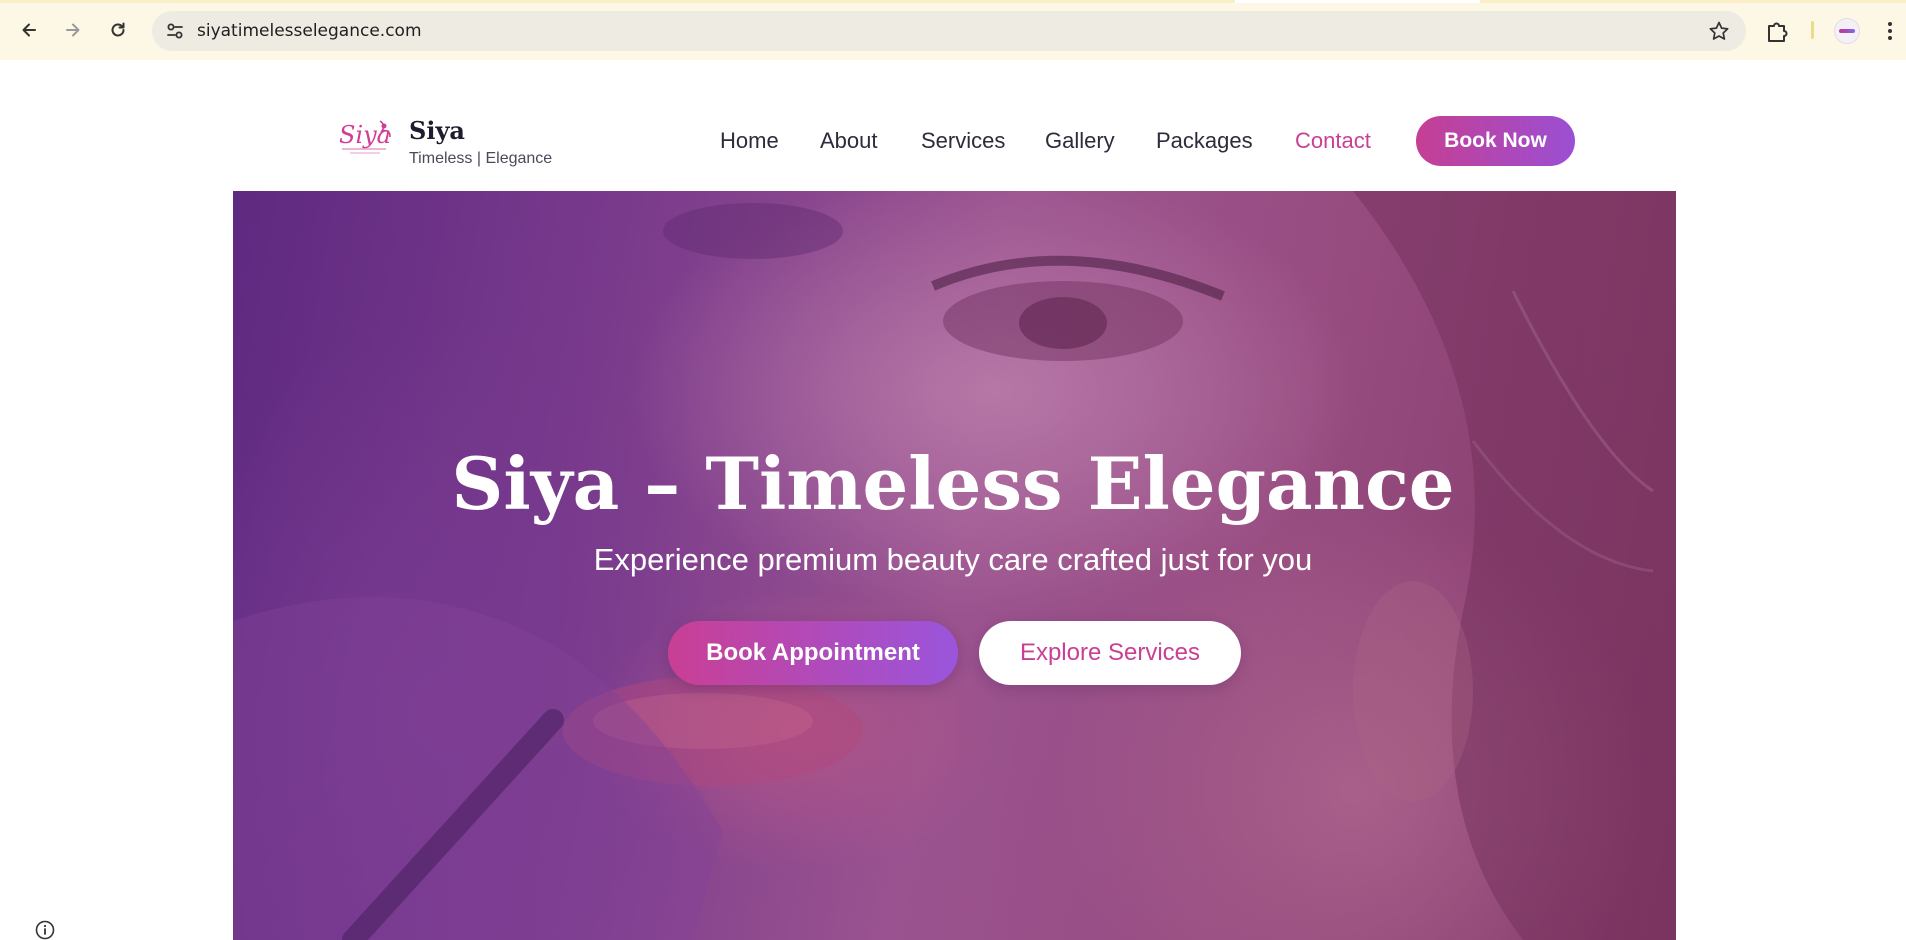  What do you see at coordinates (45, 930) in the screenshot?
I see `info-icon` at bounding box center [45, 930].